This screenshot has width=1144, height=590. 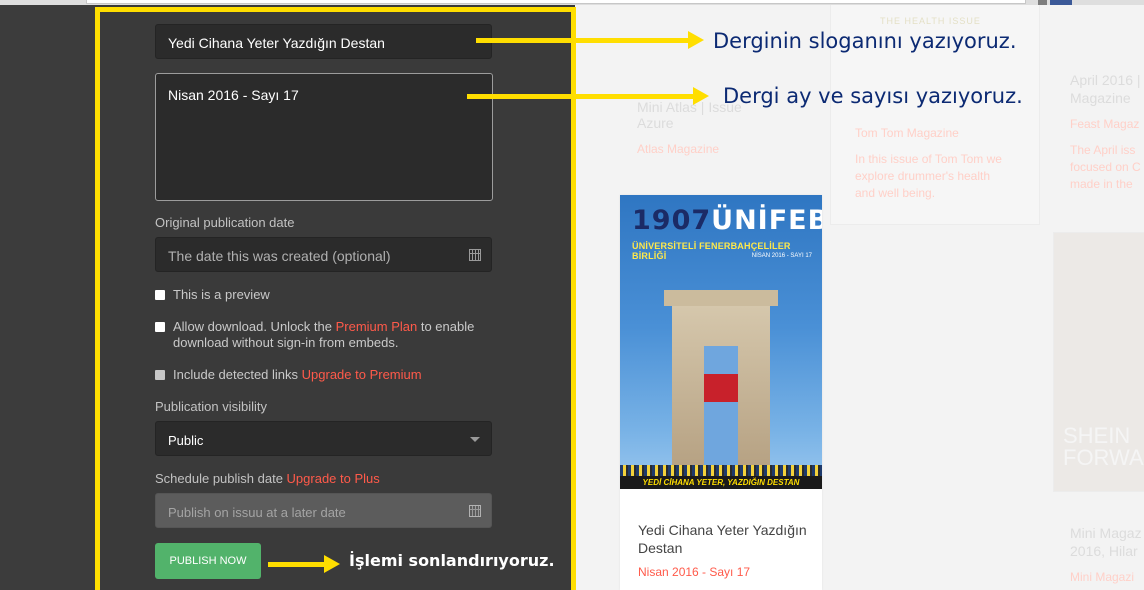 I want to click on cover-year: 1907, so click(x=672, y=220).